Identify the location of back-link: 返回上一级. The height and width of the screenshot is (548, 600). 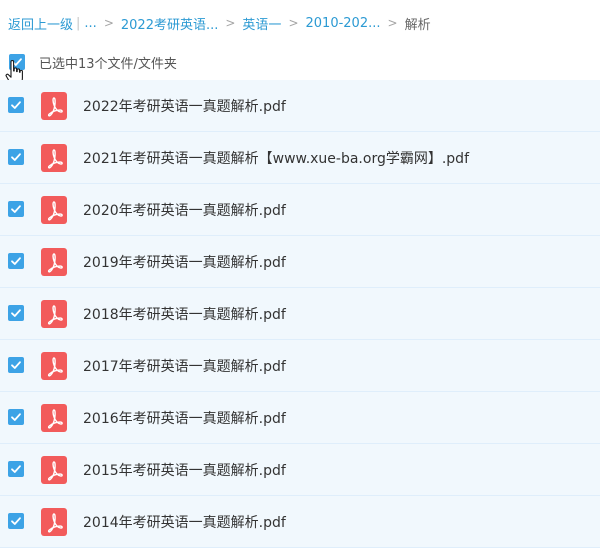
(40, 23).